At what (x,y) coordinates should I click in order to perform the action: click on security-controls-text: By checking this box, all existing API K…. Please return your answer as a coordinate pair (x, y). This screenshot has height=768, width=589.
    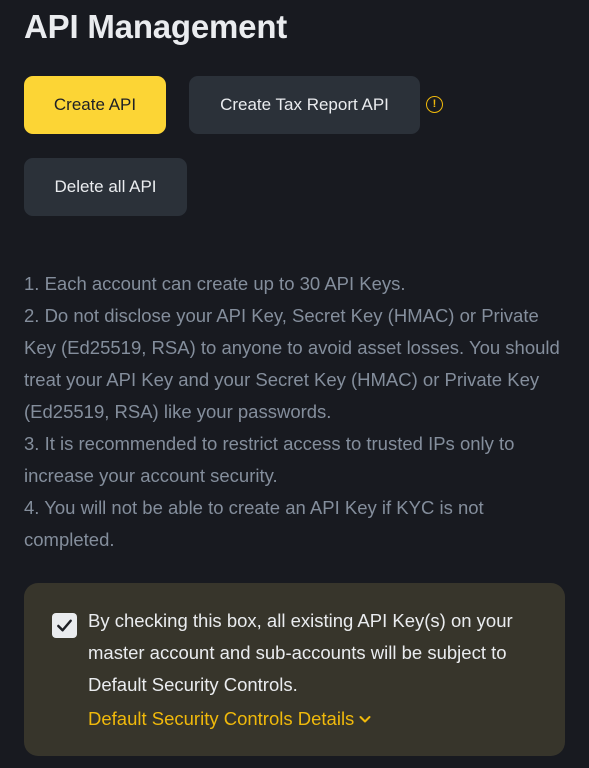
    Looking at the image, I should click on (300, 652).